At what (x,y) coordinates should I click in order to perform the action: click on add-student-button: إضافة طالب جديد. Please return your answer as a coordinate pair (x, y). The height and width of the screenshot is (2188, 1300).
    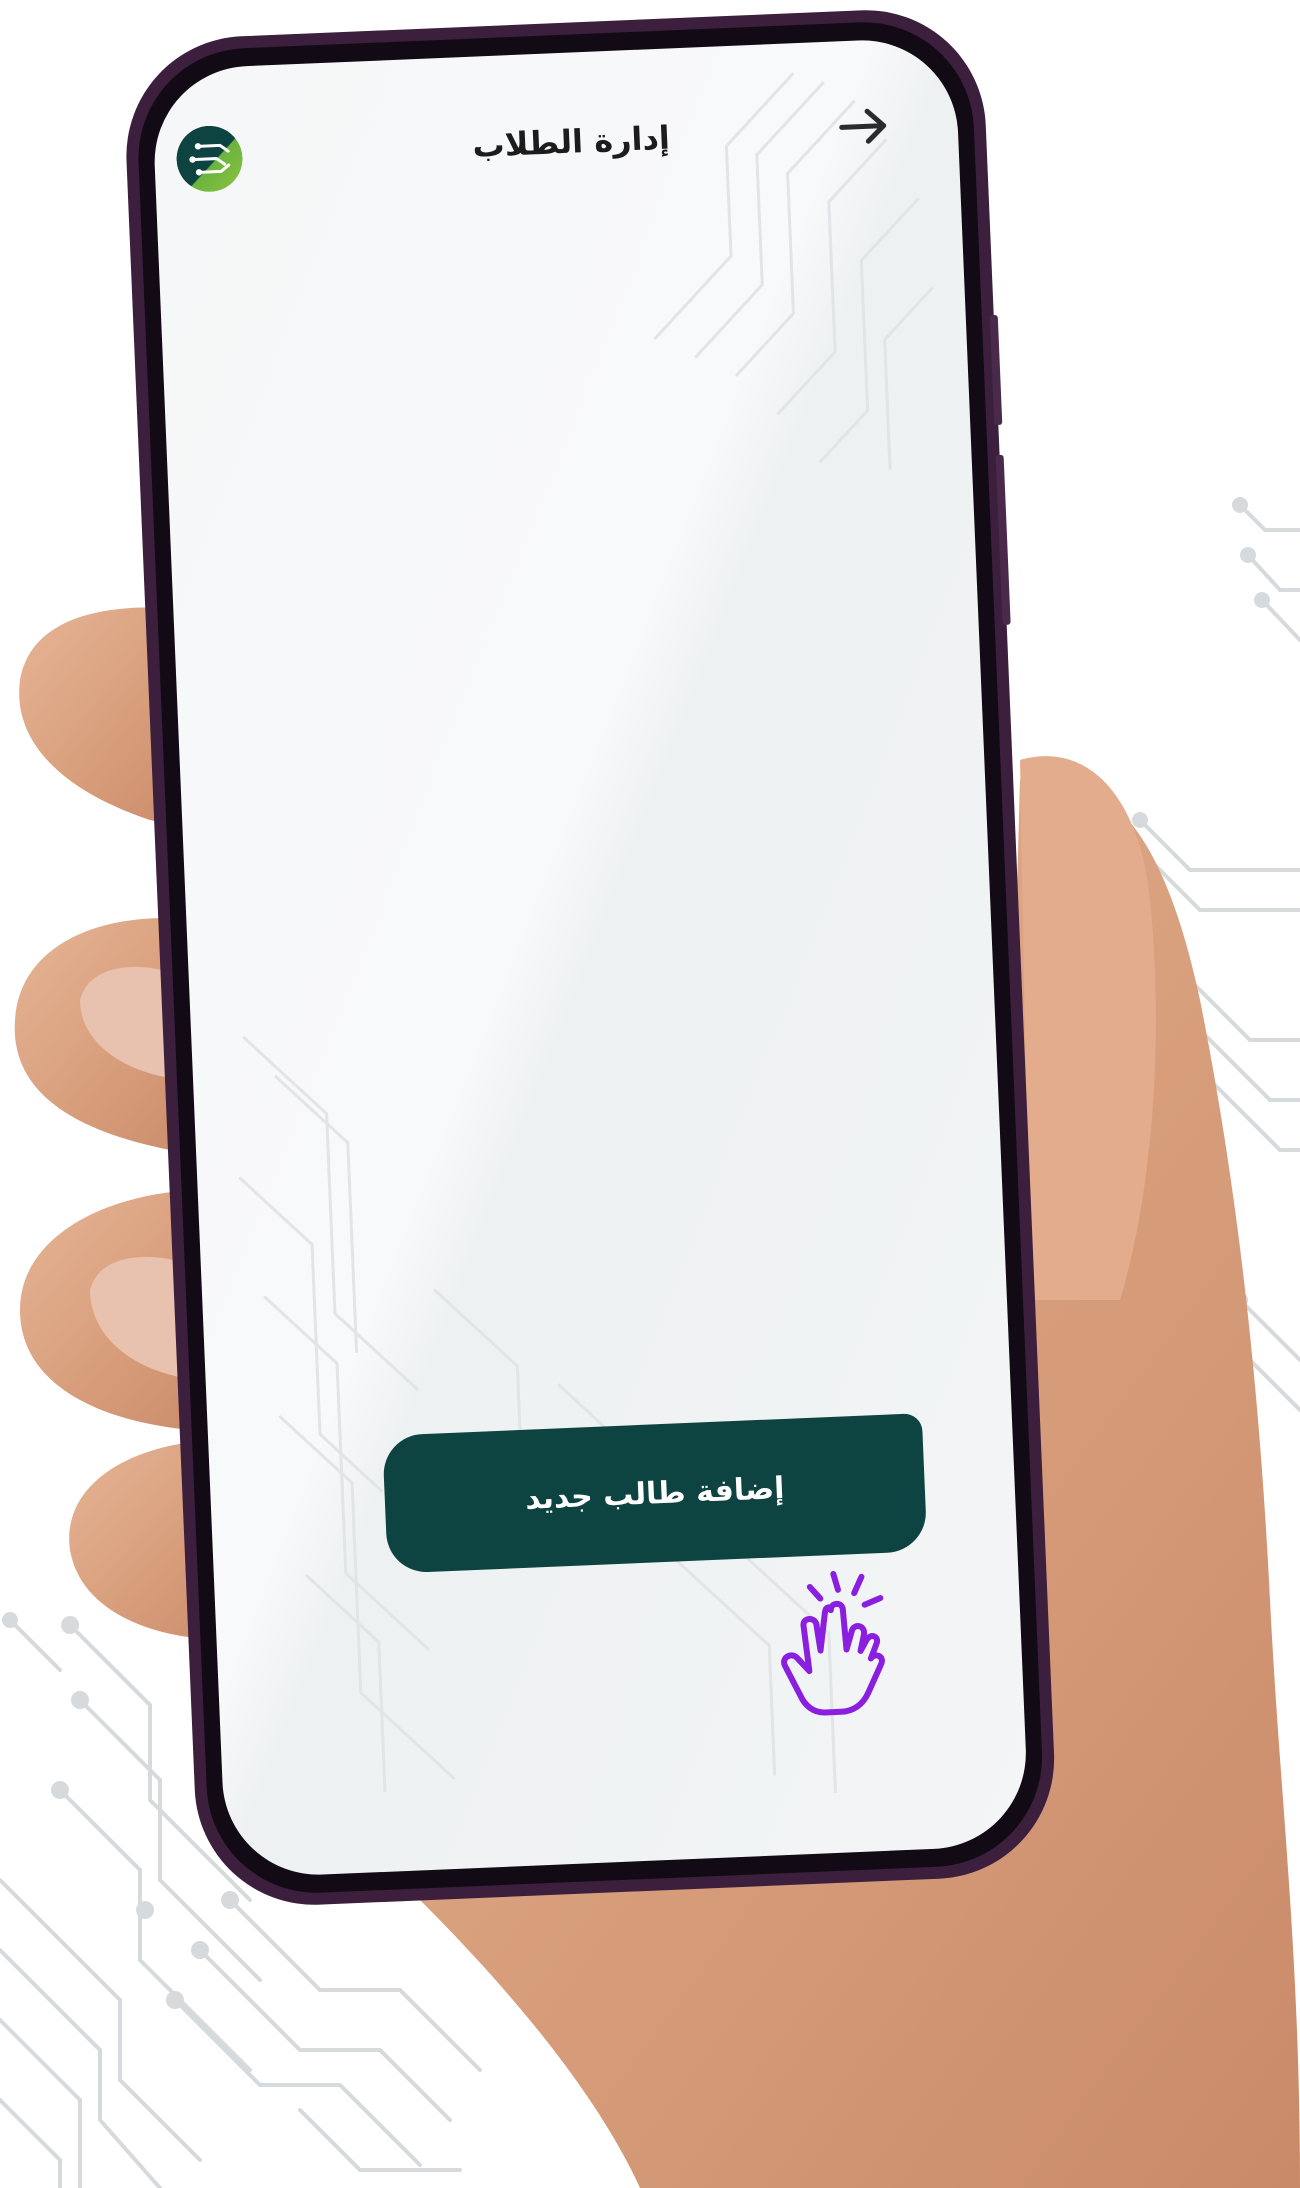
    Looking at the image, I should click on (655, 1493).